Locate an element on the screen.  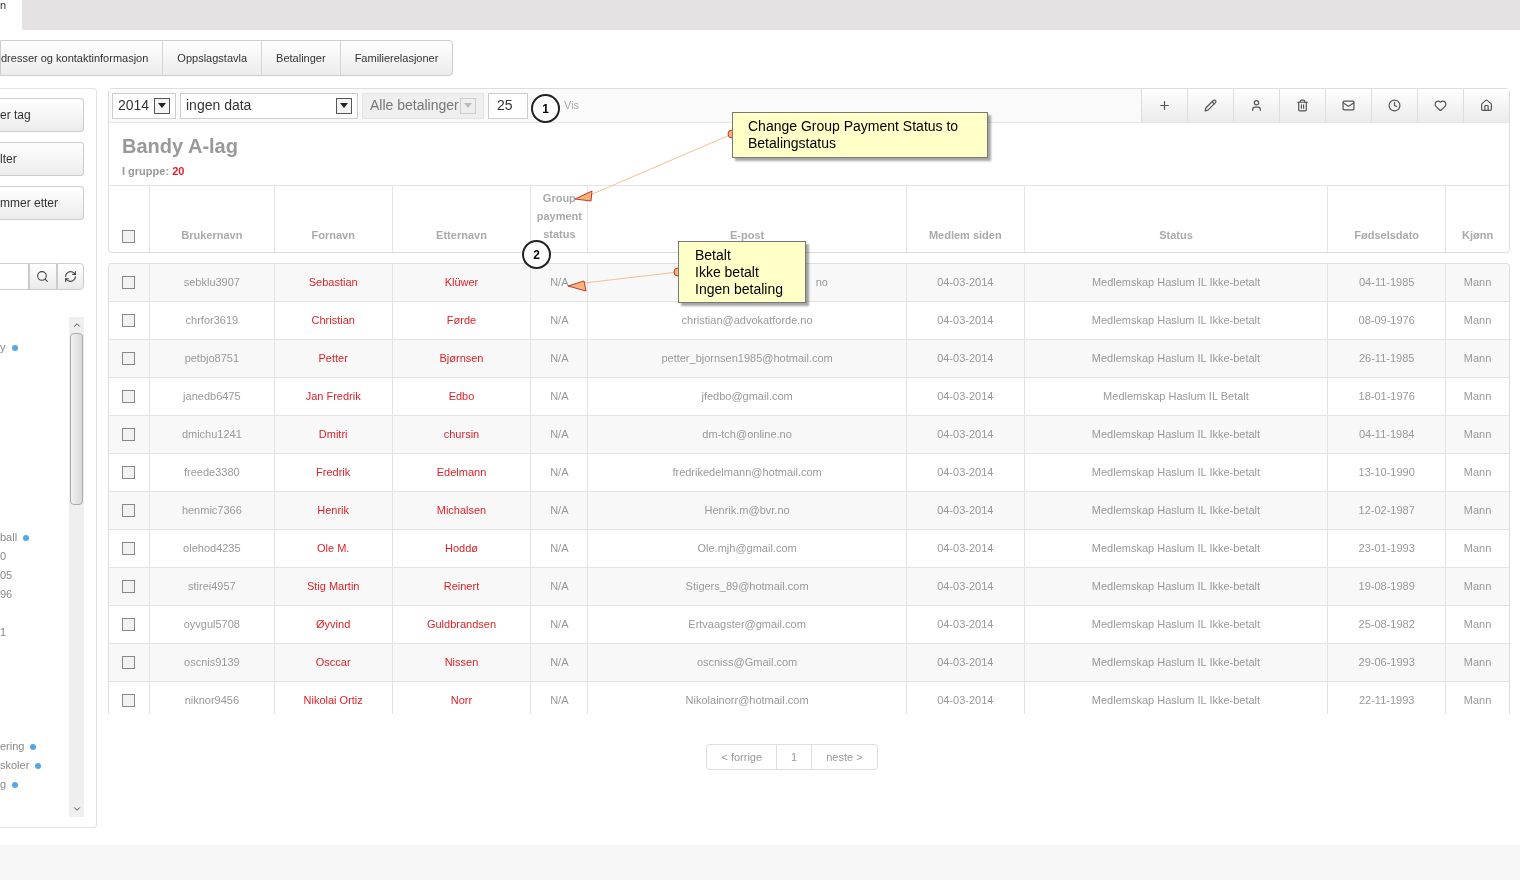
scrollbar-thumb is located at coordinates (76, 419).